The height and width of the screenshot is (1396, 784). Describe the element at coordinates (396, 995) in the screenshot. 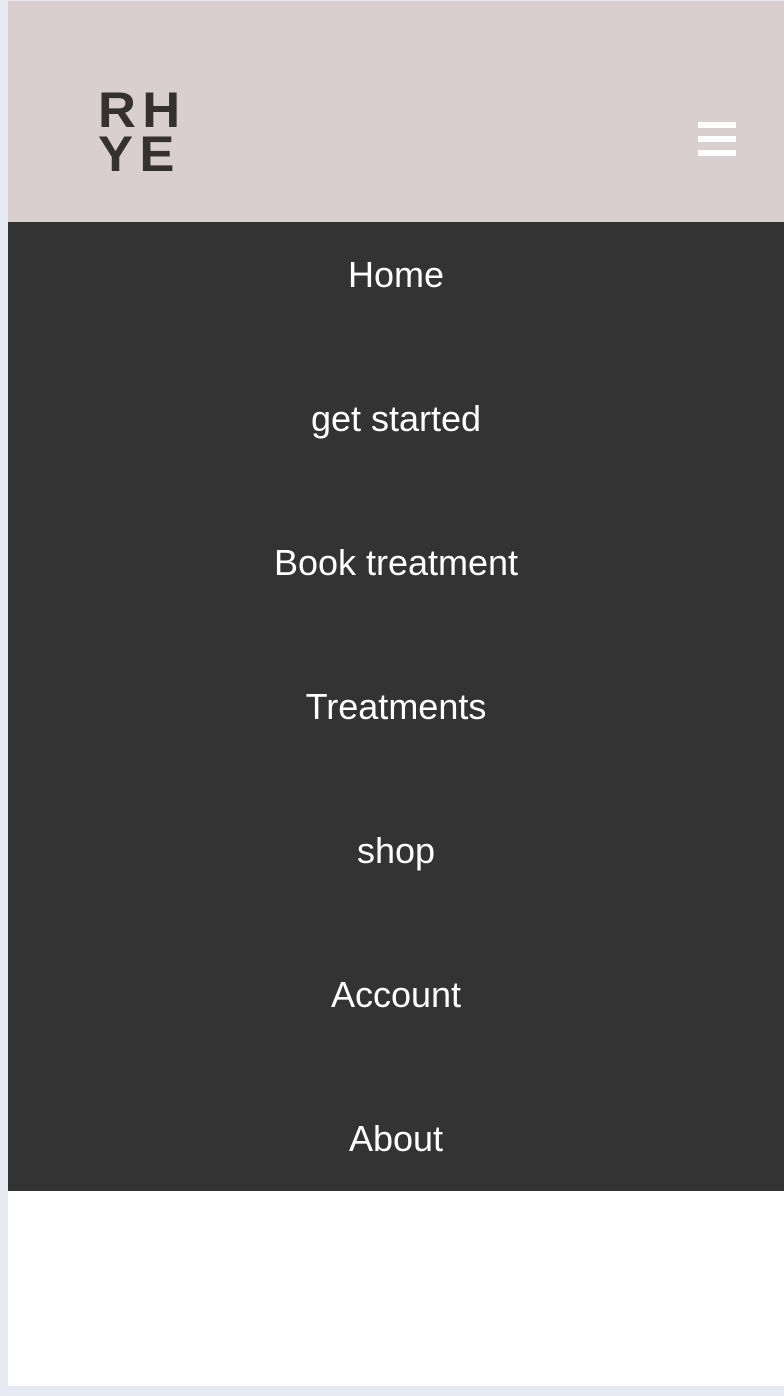

I see `nav-item-account: Account` at that location.